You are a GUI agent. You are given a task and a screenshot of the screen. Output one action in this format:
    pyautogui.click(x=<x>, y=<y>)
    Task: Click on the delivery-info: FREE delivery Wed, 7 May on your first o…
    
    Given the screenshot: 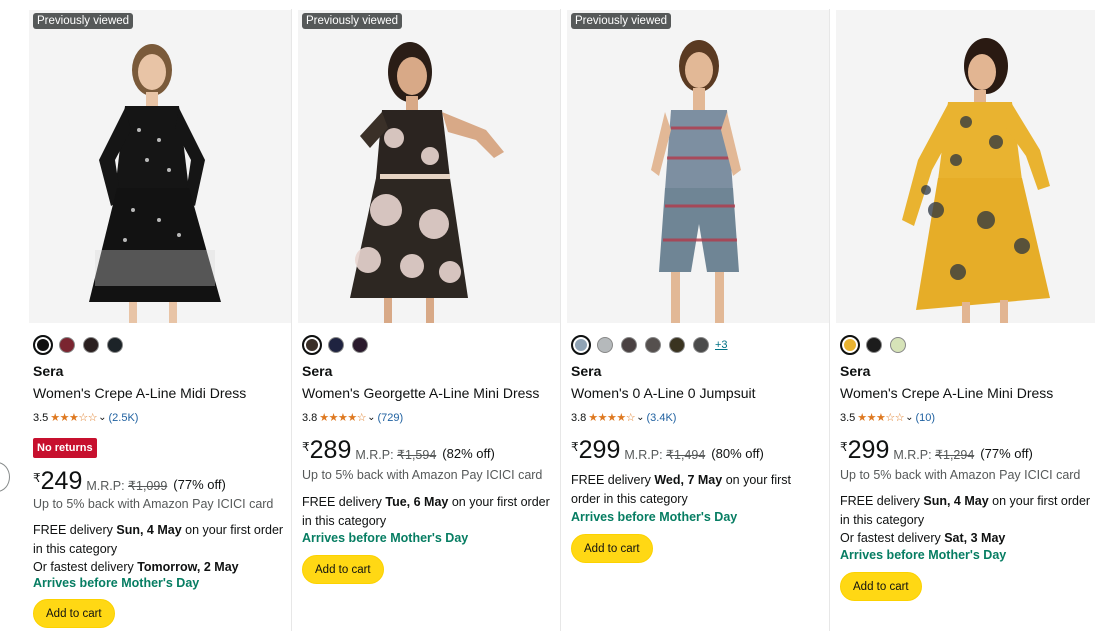 What is the action you would take?
    pyautogui.click(x=693, y=489)
    